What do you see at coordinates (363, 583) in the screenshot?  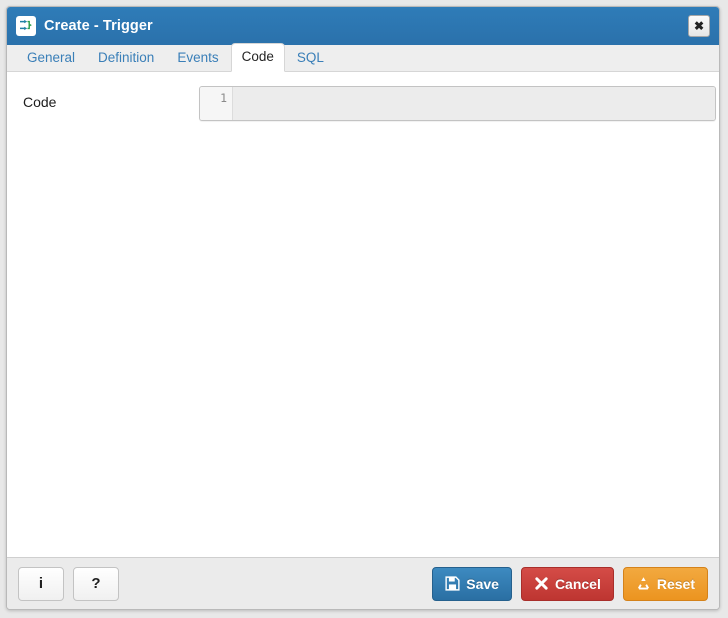 I see `dialog-footer: i ? Save Cancel Reset` at bounding box center [363, 583].